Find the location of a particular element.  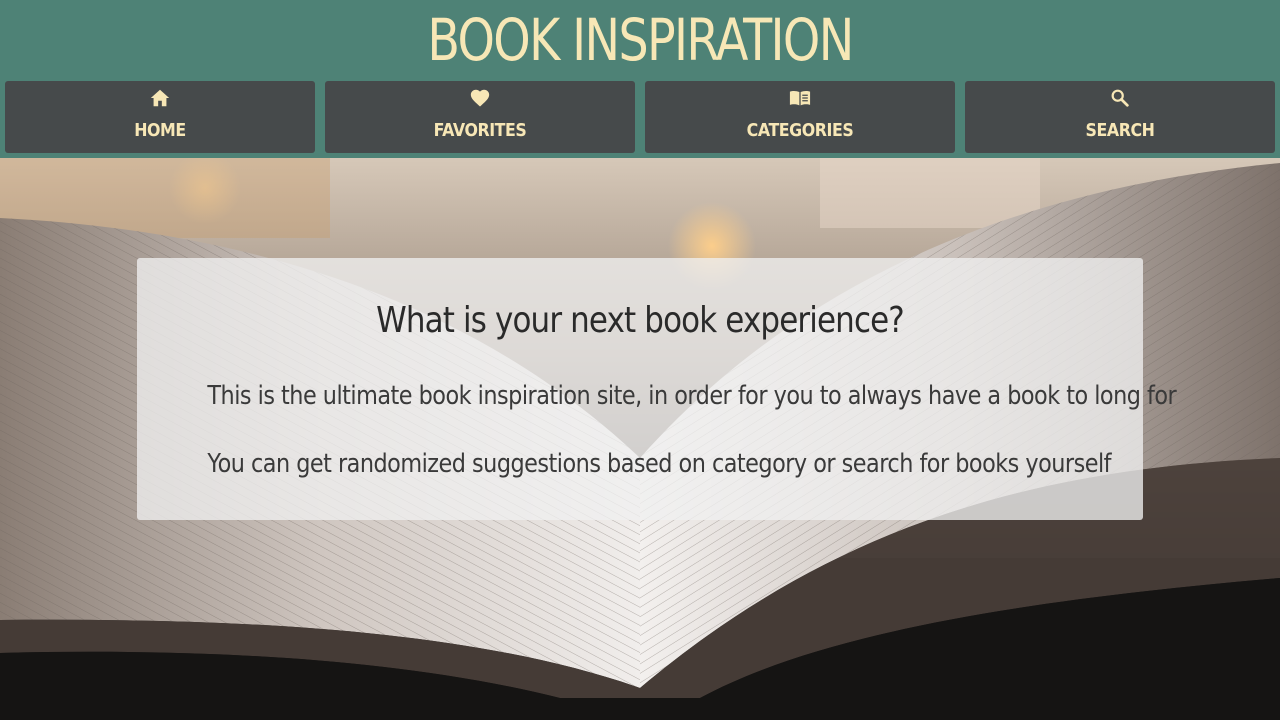

search-icon is located at coordinates (1120, 98).